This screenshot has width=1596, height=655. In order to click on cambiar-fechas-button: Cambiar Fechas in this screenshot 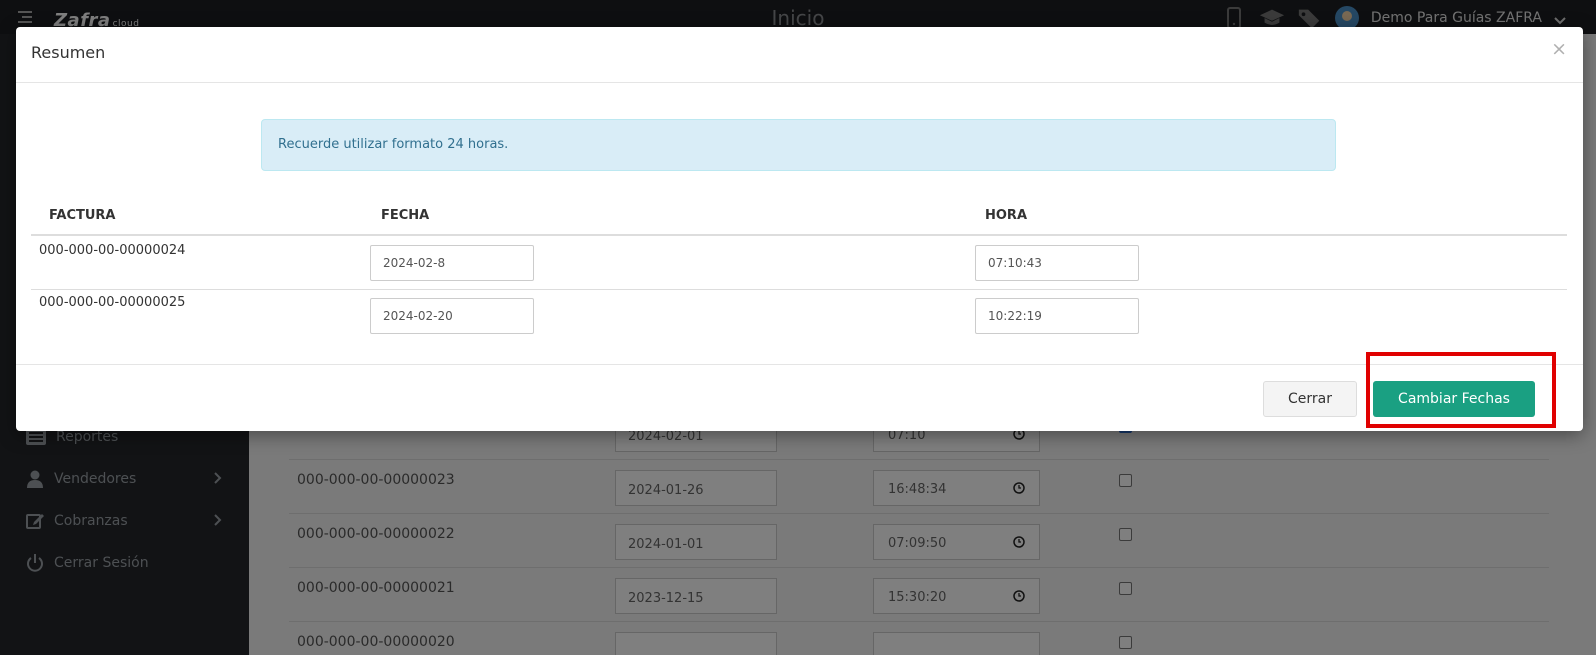, I will do `click(1454, 399)`.